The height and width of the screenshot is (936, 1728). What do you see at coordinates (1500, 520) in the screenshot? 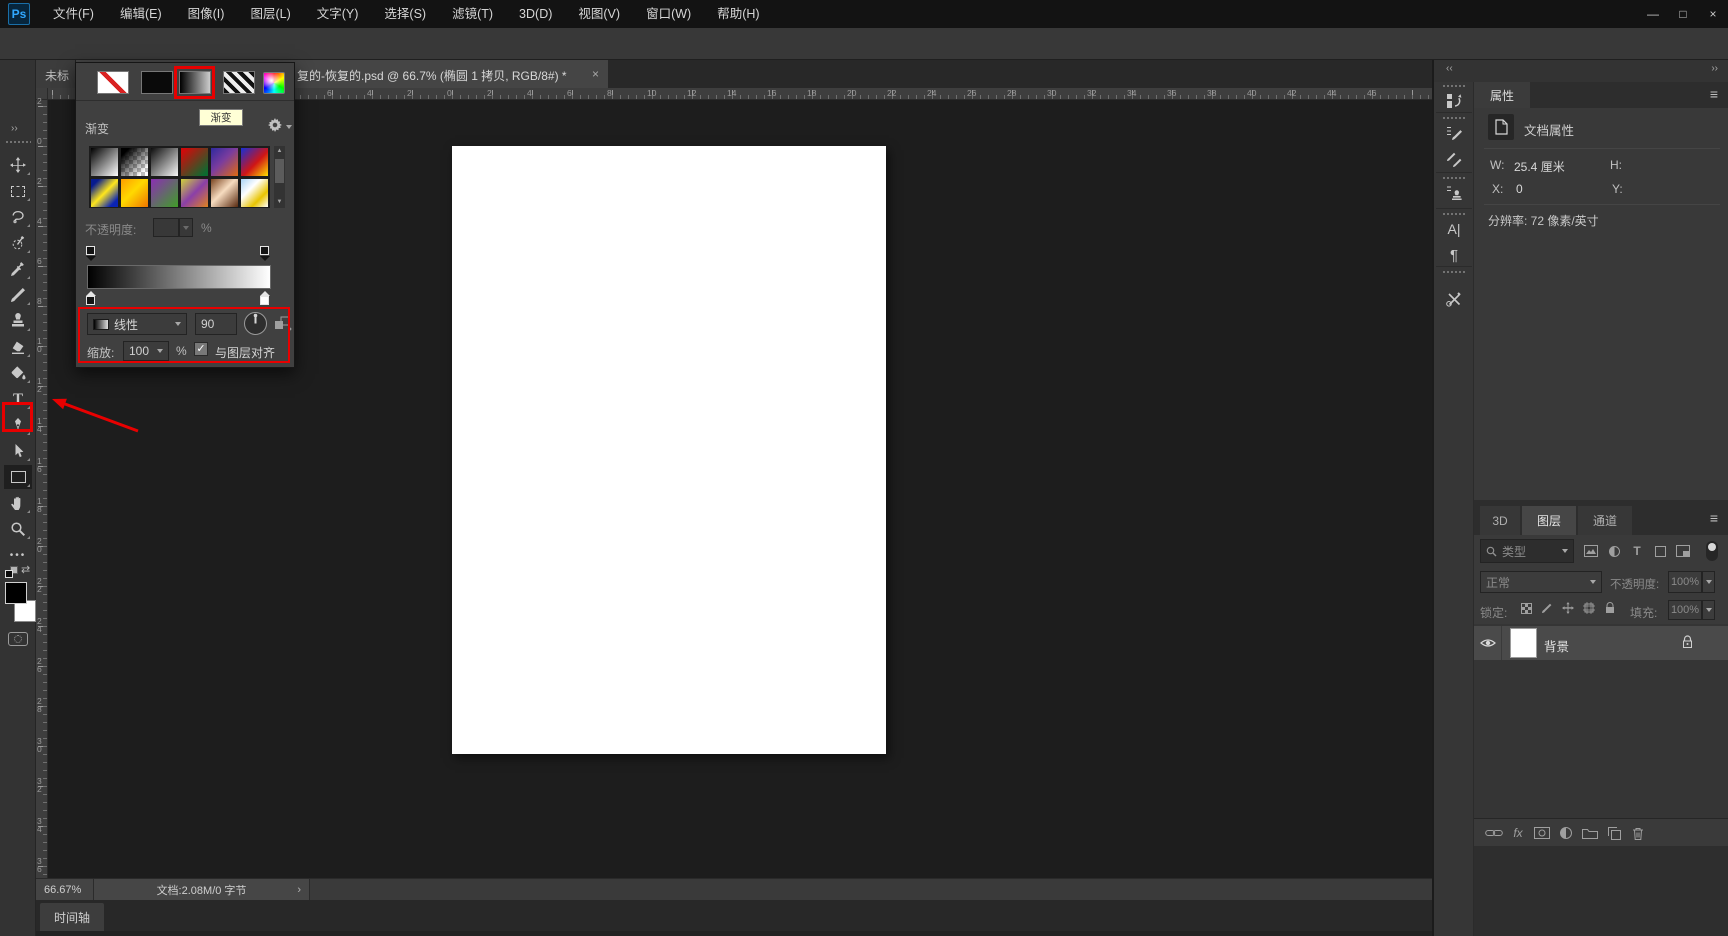
I see `tab-3d: 3D` at bounding box center [1500, 520].